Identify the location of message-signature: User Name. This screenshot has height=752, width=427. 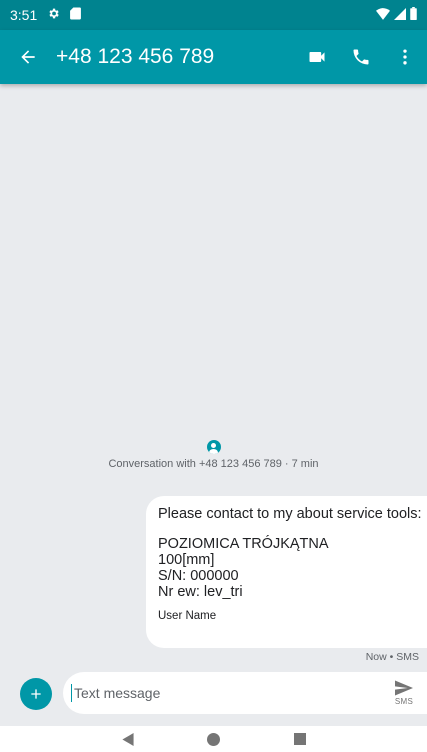
(187, 616).